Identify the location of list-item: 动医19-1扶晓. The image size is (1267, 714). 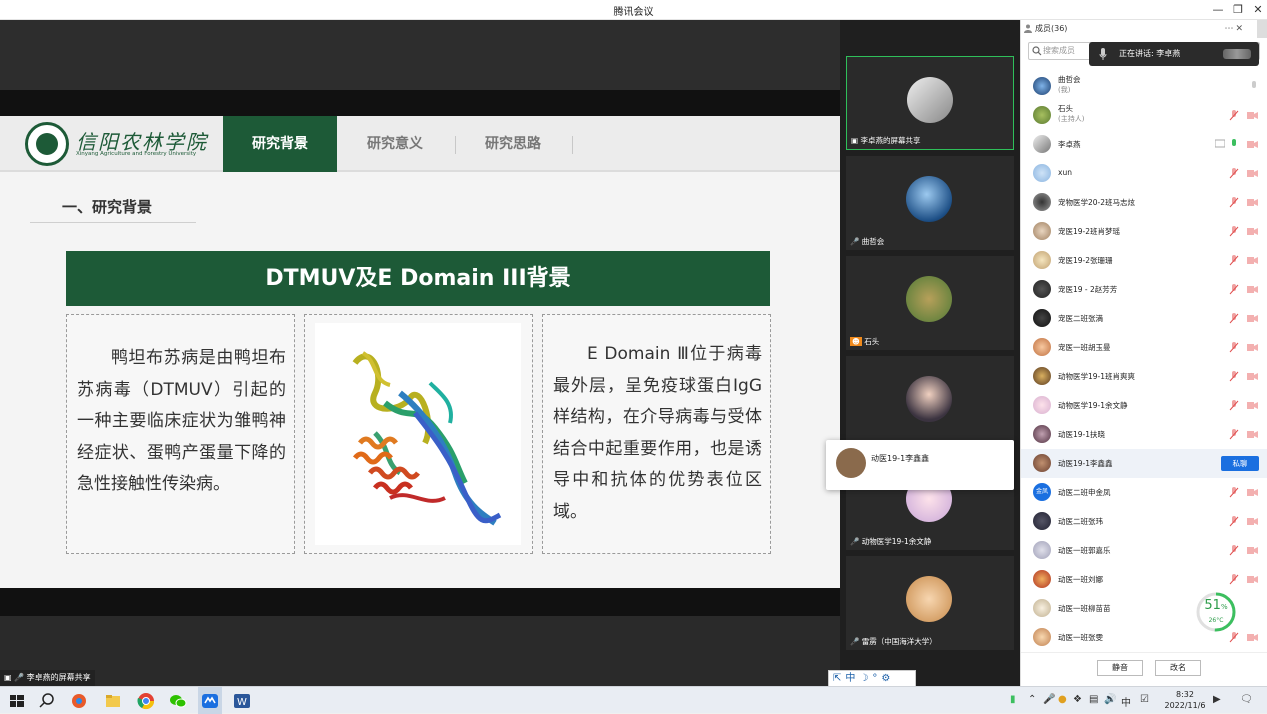
(1144, 434).